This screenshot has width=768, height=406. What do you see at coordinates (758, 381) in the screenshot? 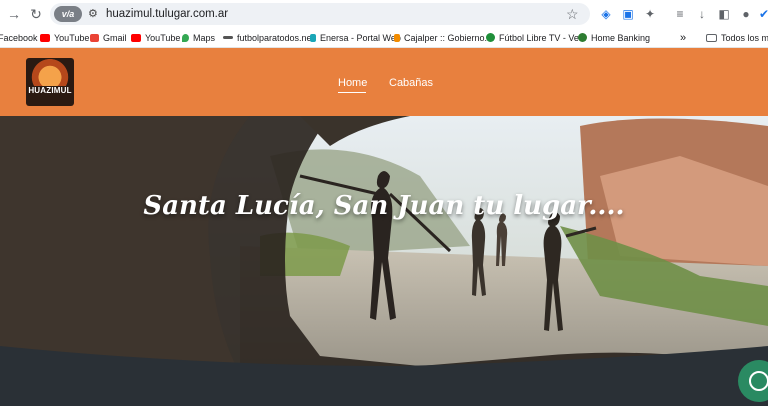
I see `whatsapp-icon` at bounding box center [758, 381].